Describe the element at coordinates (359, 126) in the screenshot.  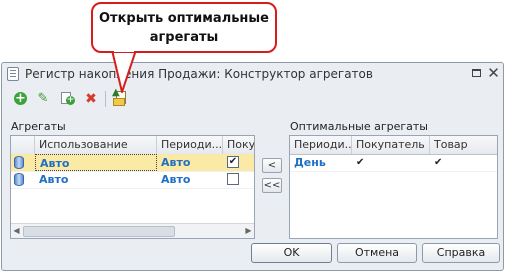
I see `optimal-aggregates-label: Оптимальные агрегаты` at that location.